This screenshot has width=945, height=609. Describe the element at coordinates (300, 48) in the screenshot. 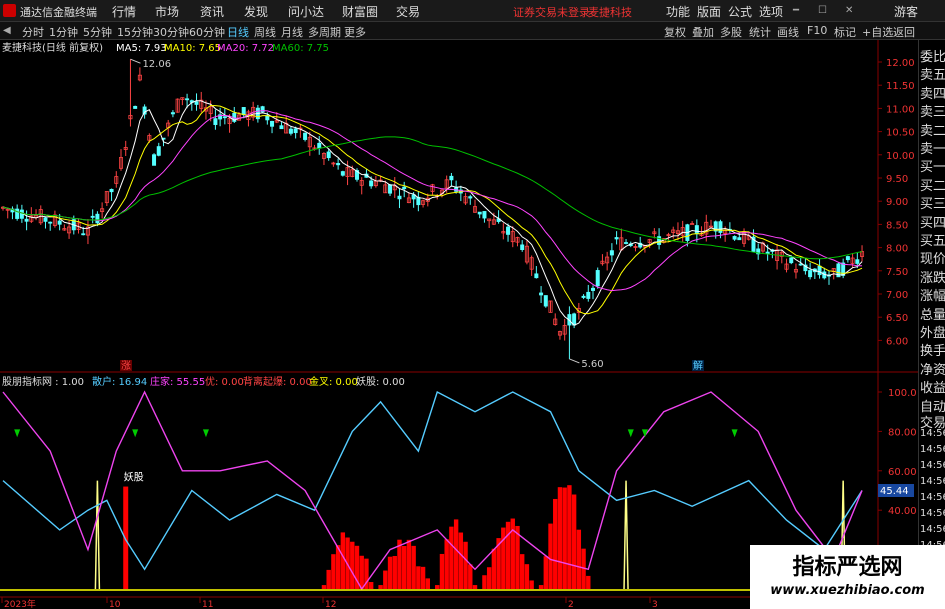

I see `ma60-label: MA60: 7.75` at that location.